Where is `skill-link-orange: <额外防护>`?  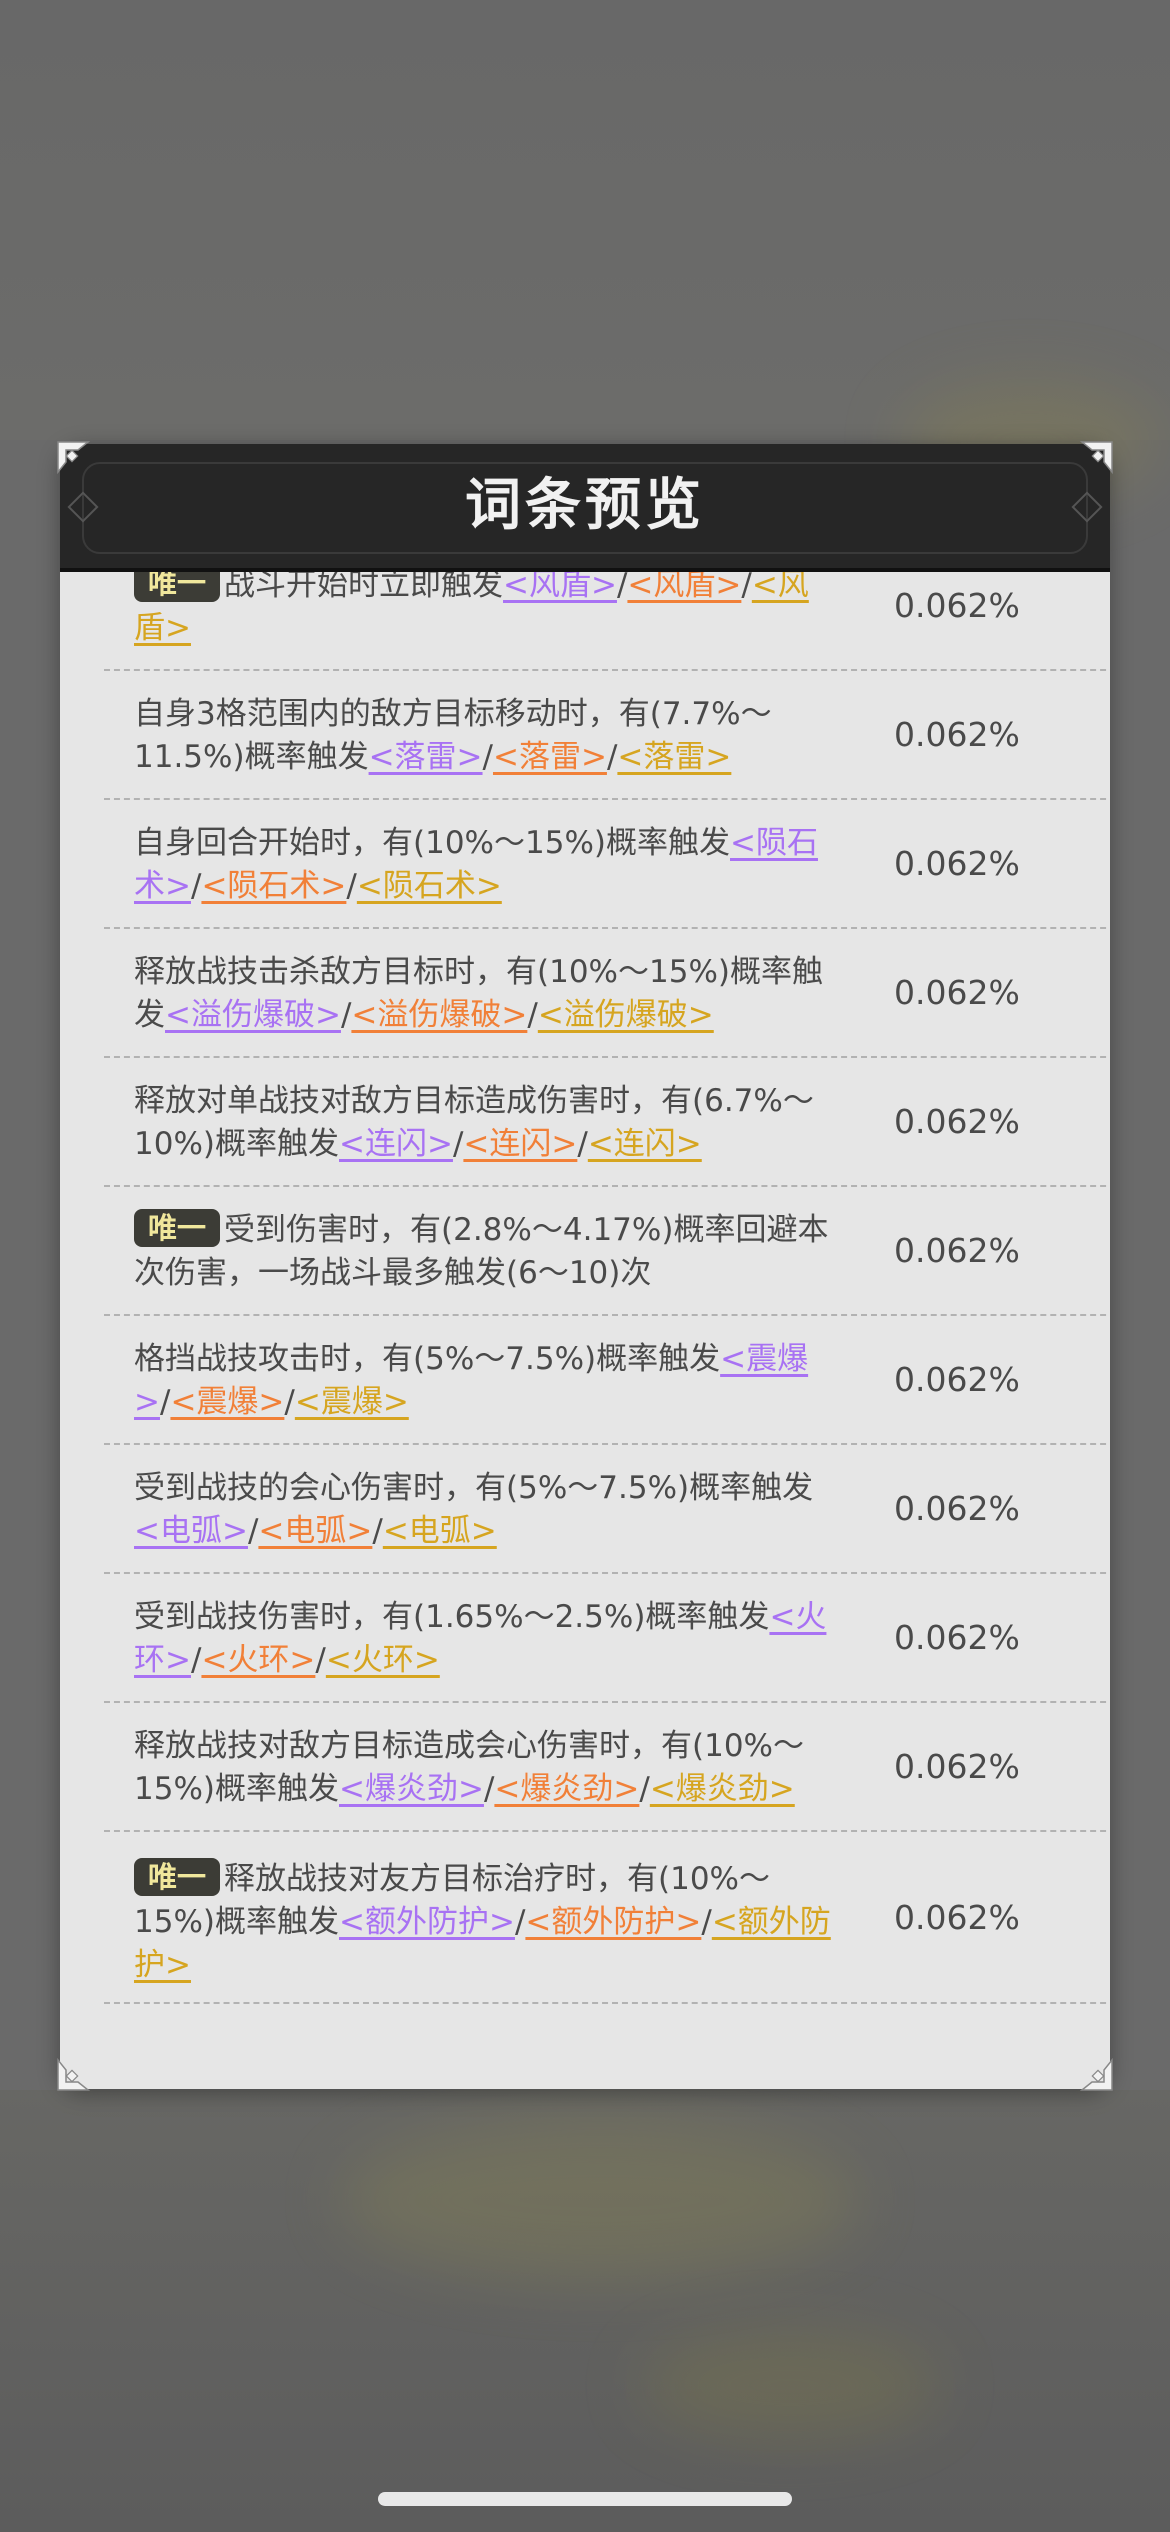 skill-link-orange: <额外防护> is located at coordinates (613, 1922).